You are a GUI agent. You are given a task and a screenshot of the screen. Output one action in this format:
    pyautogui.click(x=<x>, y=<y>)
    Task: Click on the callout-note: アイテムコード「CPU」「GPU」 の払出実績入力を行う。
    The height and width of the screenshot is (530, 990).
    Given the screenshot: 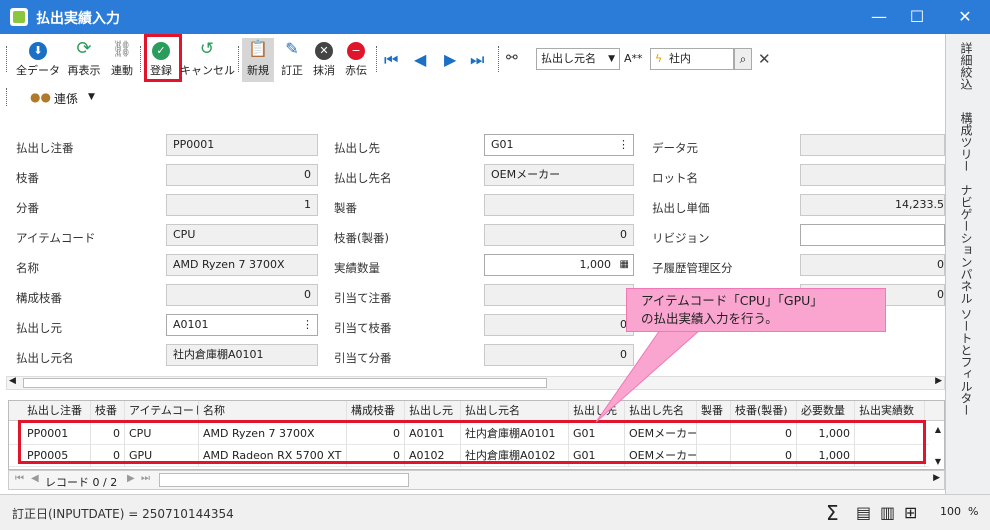 What is the action you would take?
    pyautogui.click(x=756, y=310)
    